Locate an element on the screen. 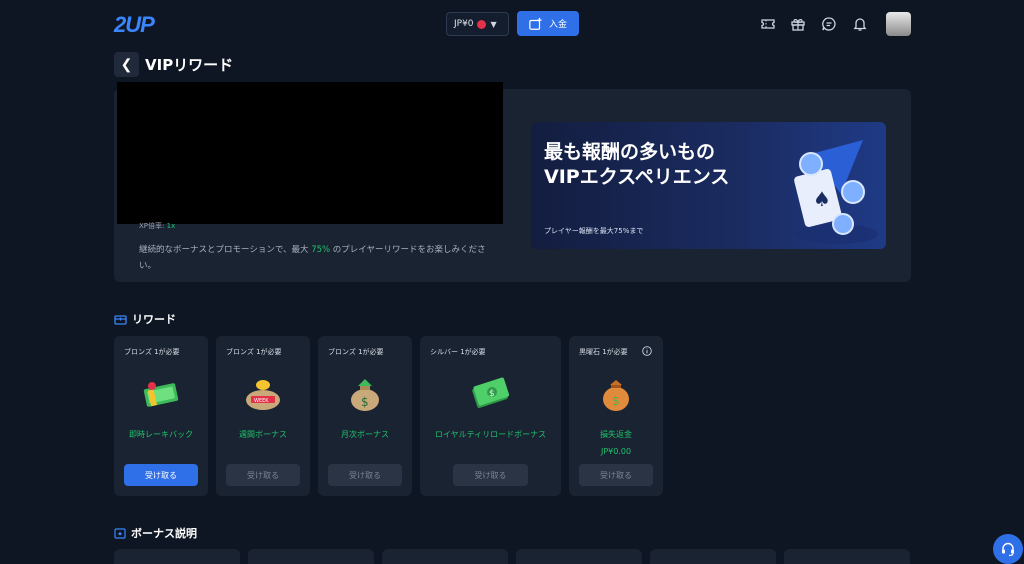  banner-subtitle: プレイヤー報酬を最大75%まで is located at coordinates (594, 231).